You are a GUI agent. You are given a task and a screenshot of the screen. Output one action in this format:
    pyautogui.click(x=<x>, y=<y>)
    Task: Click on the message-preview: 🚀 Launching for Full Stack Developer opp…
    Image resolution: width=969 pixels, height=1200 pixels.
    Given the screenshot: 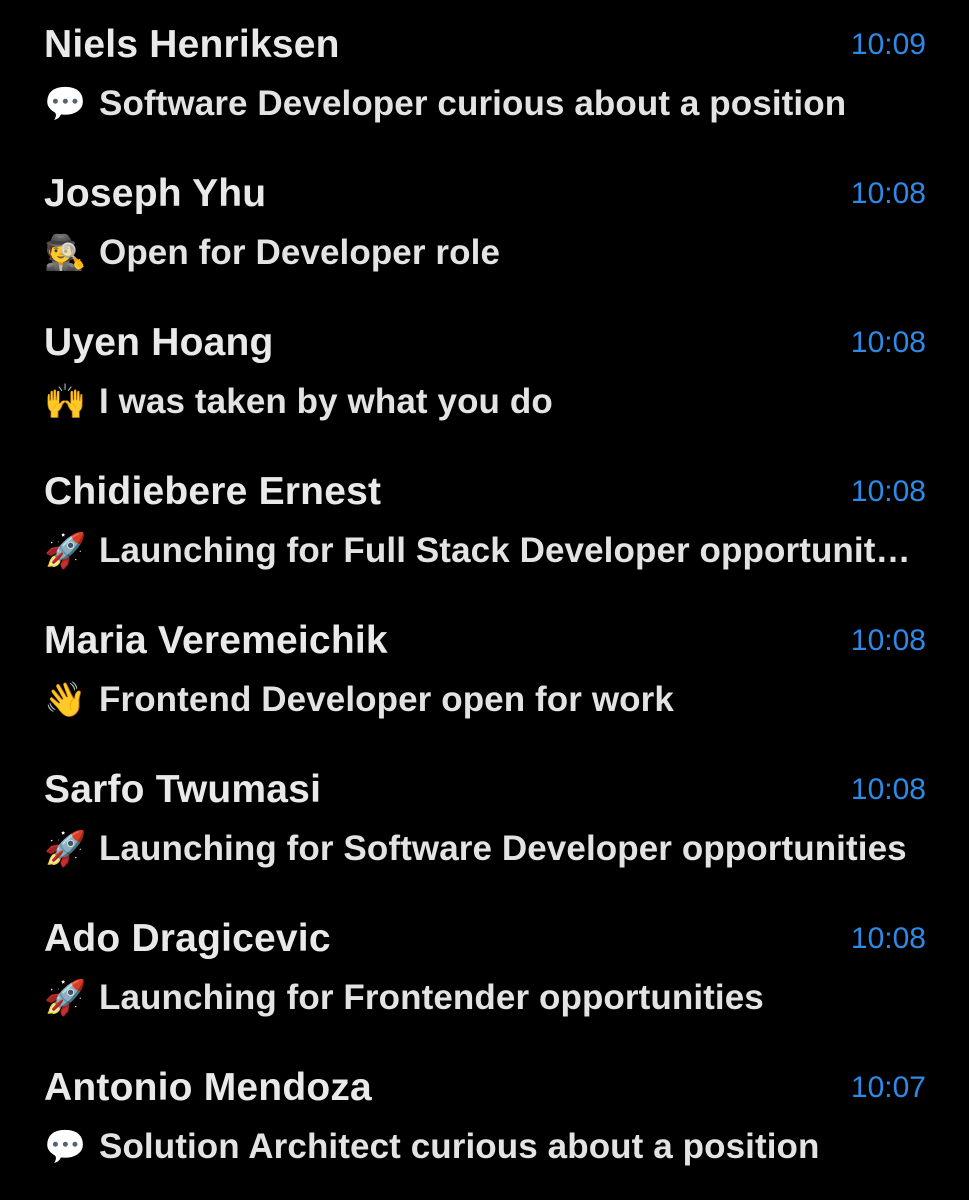 What is the action you would take?
    pyautogui.click(x=481, y=551)
    